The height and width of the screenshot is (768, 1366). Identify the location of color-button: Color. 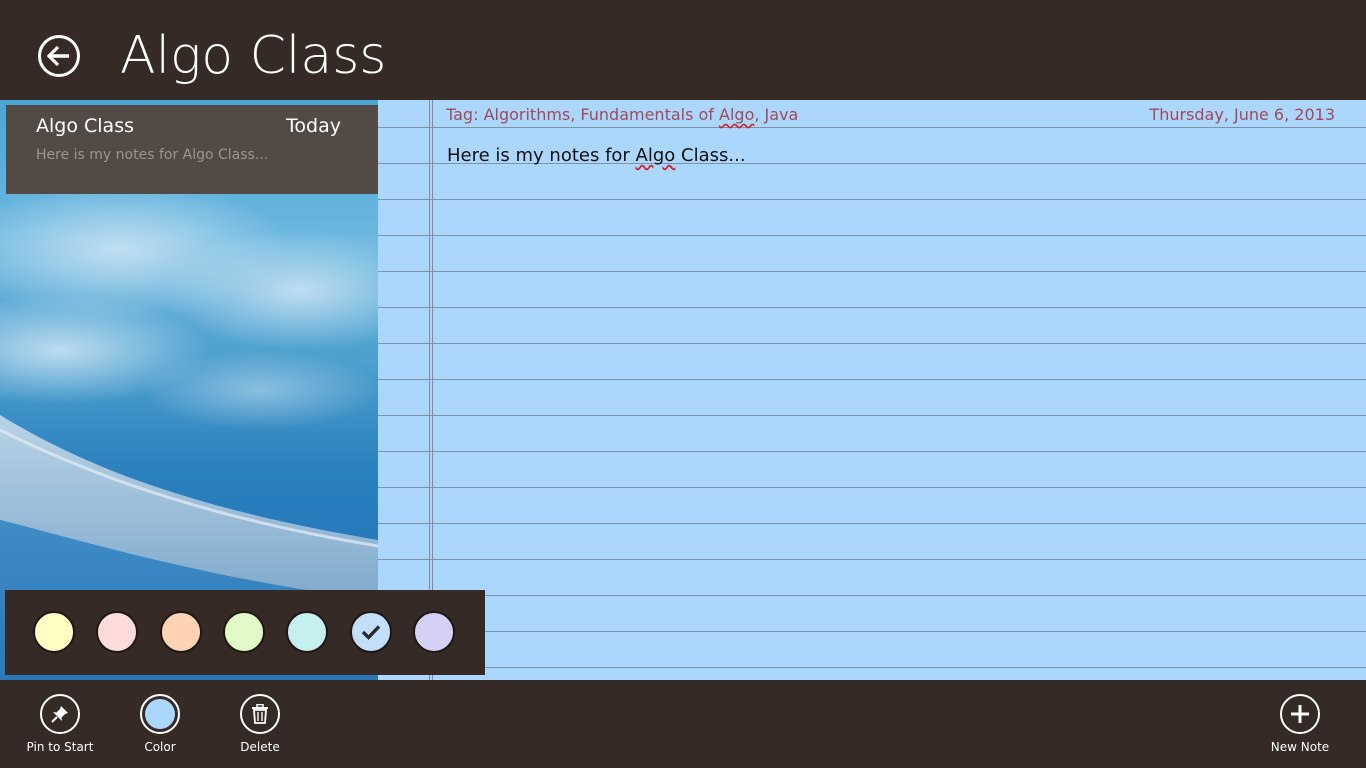
(160, 729).